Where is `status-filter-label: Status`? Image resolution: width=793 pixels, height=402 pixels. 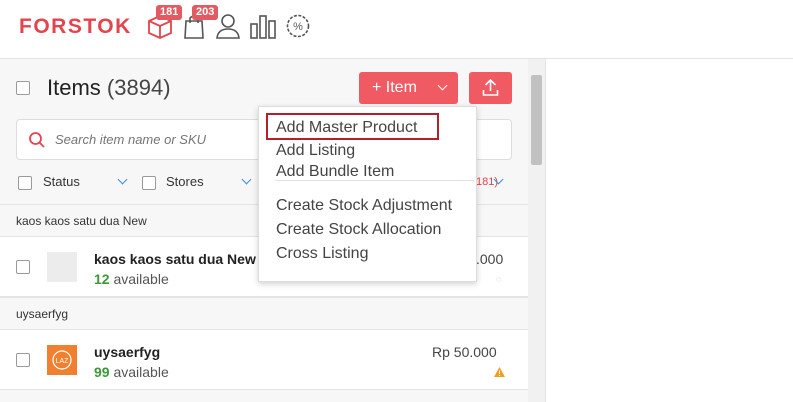
status-filter-label: Status is located at coordinates (61, 181).